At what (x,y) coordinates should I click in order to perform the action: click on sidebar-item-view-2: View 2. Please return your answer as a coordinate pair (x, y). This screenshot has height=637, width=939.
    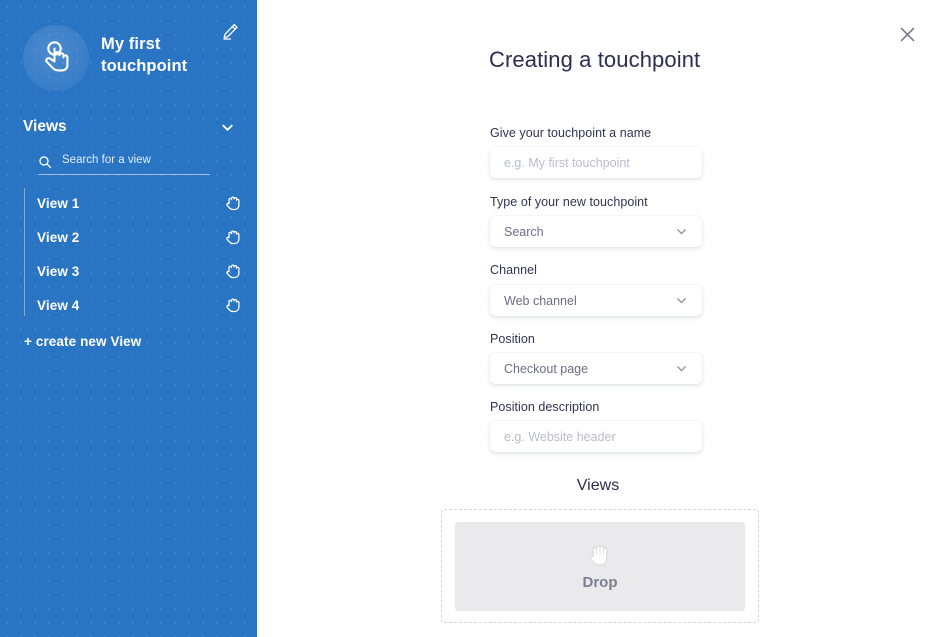
    Looking at the image, I should click on (134, 237).